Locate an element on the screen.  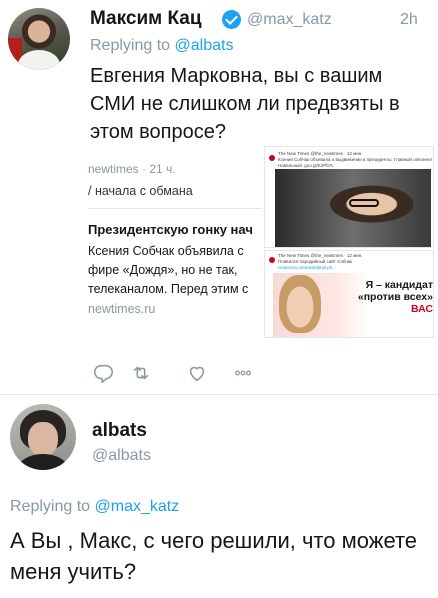
author-handle: @max_katz is located at coordinates (289, 20).